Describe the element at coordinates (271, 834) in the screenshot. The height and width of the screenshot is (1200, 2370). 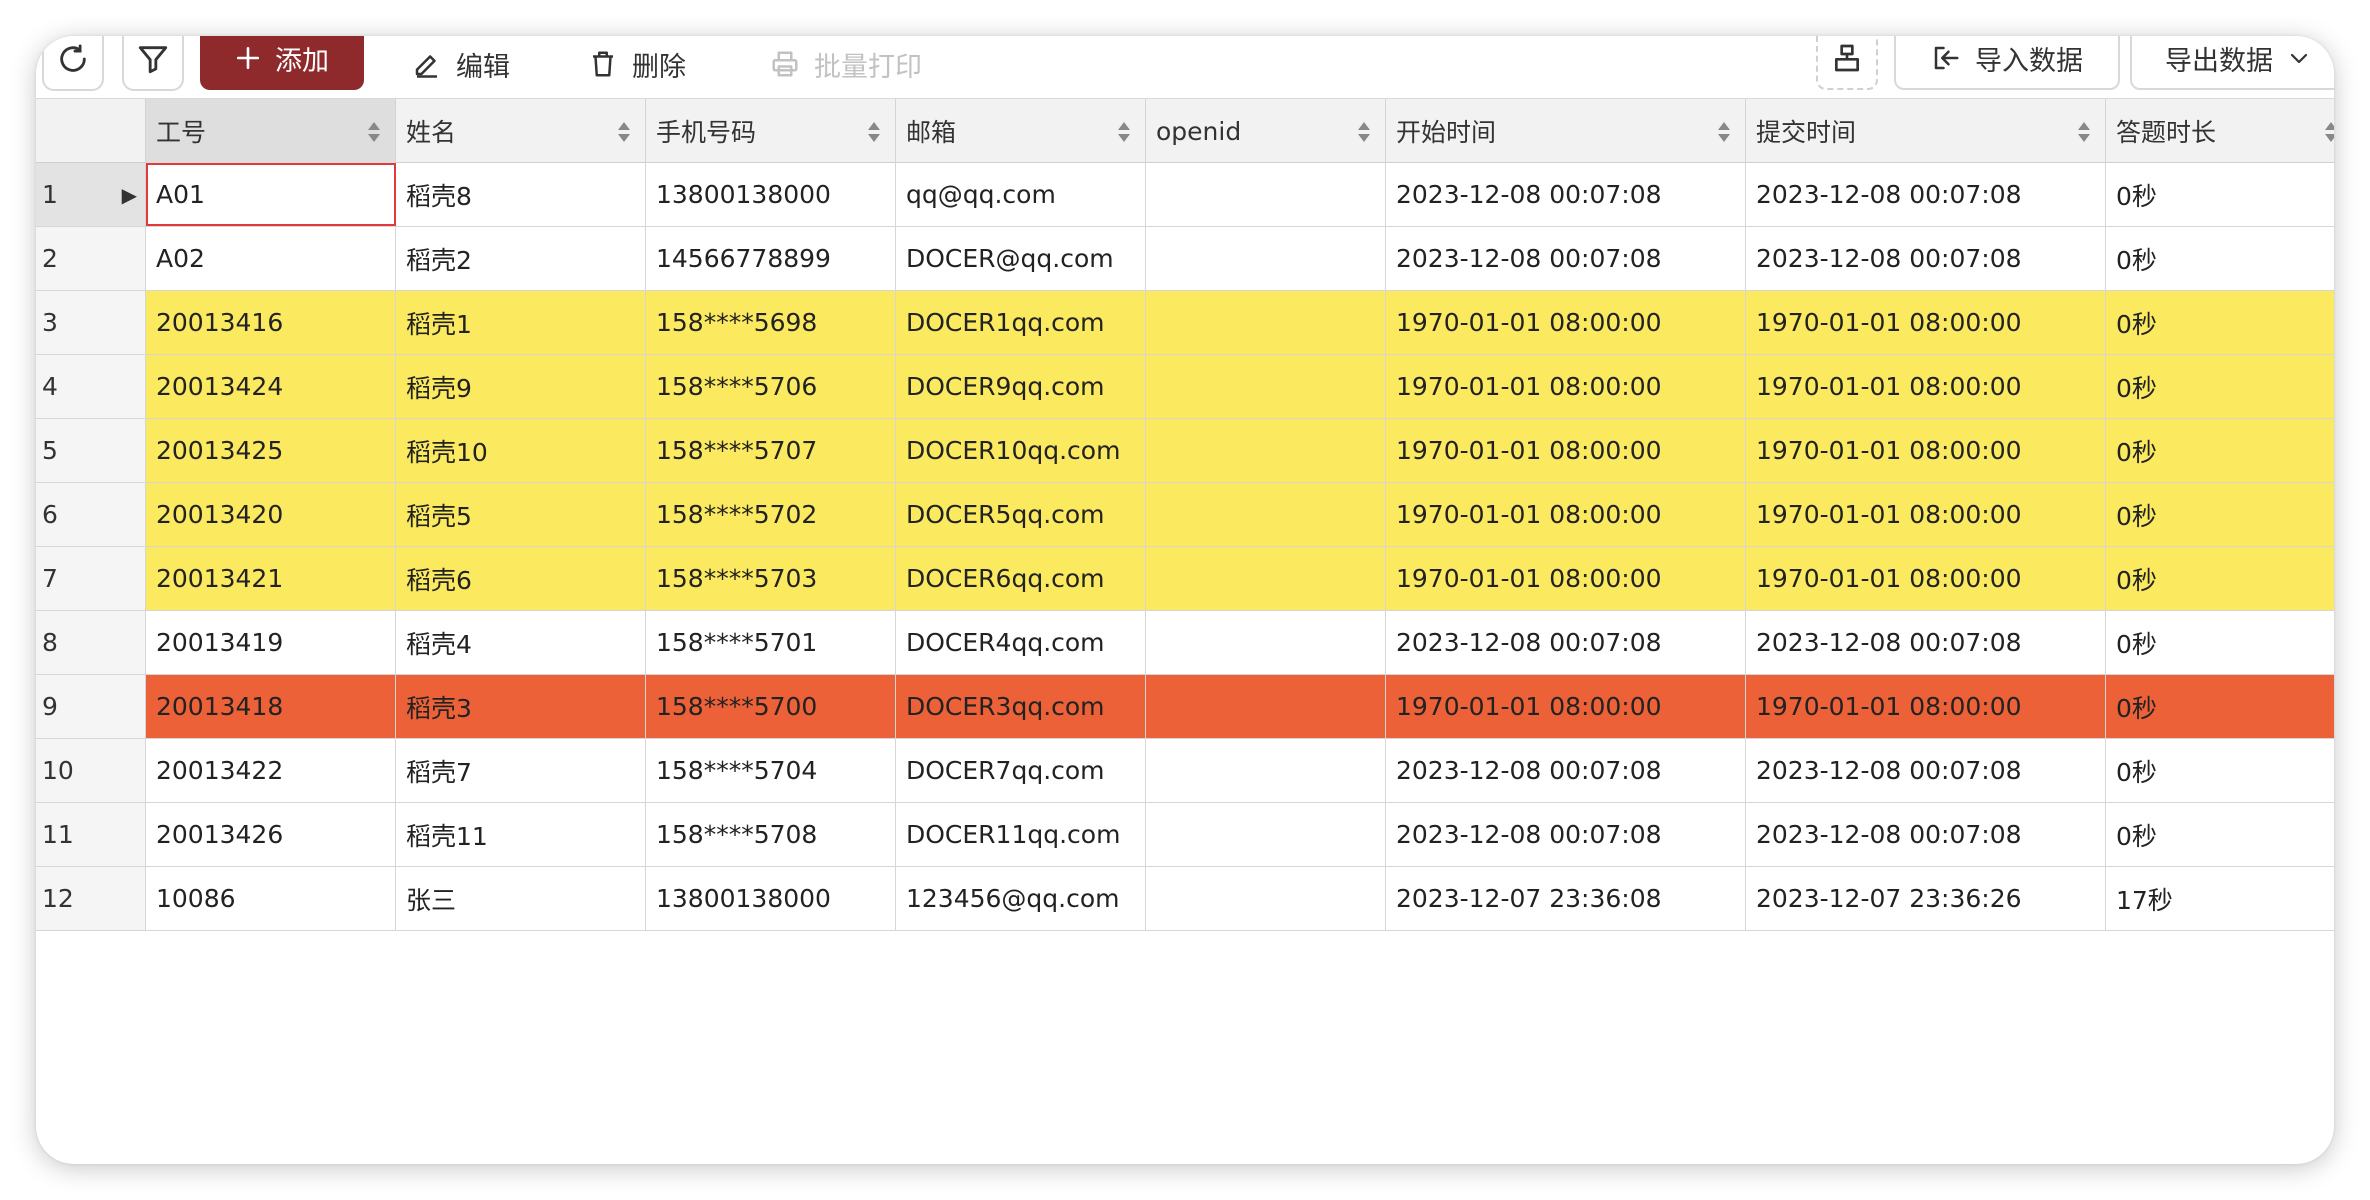
I see `cell-employee-id: 20013426` at that location.